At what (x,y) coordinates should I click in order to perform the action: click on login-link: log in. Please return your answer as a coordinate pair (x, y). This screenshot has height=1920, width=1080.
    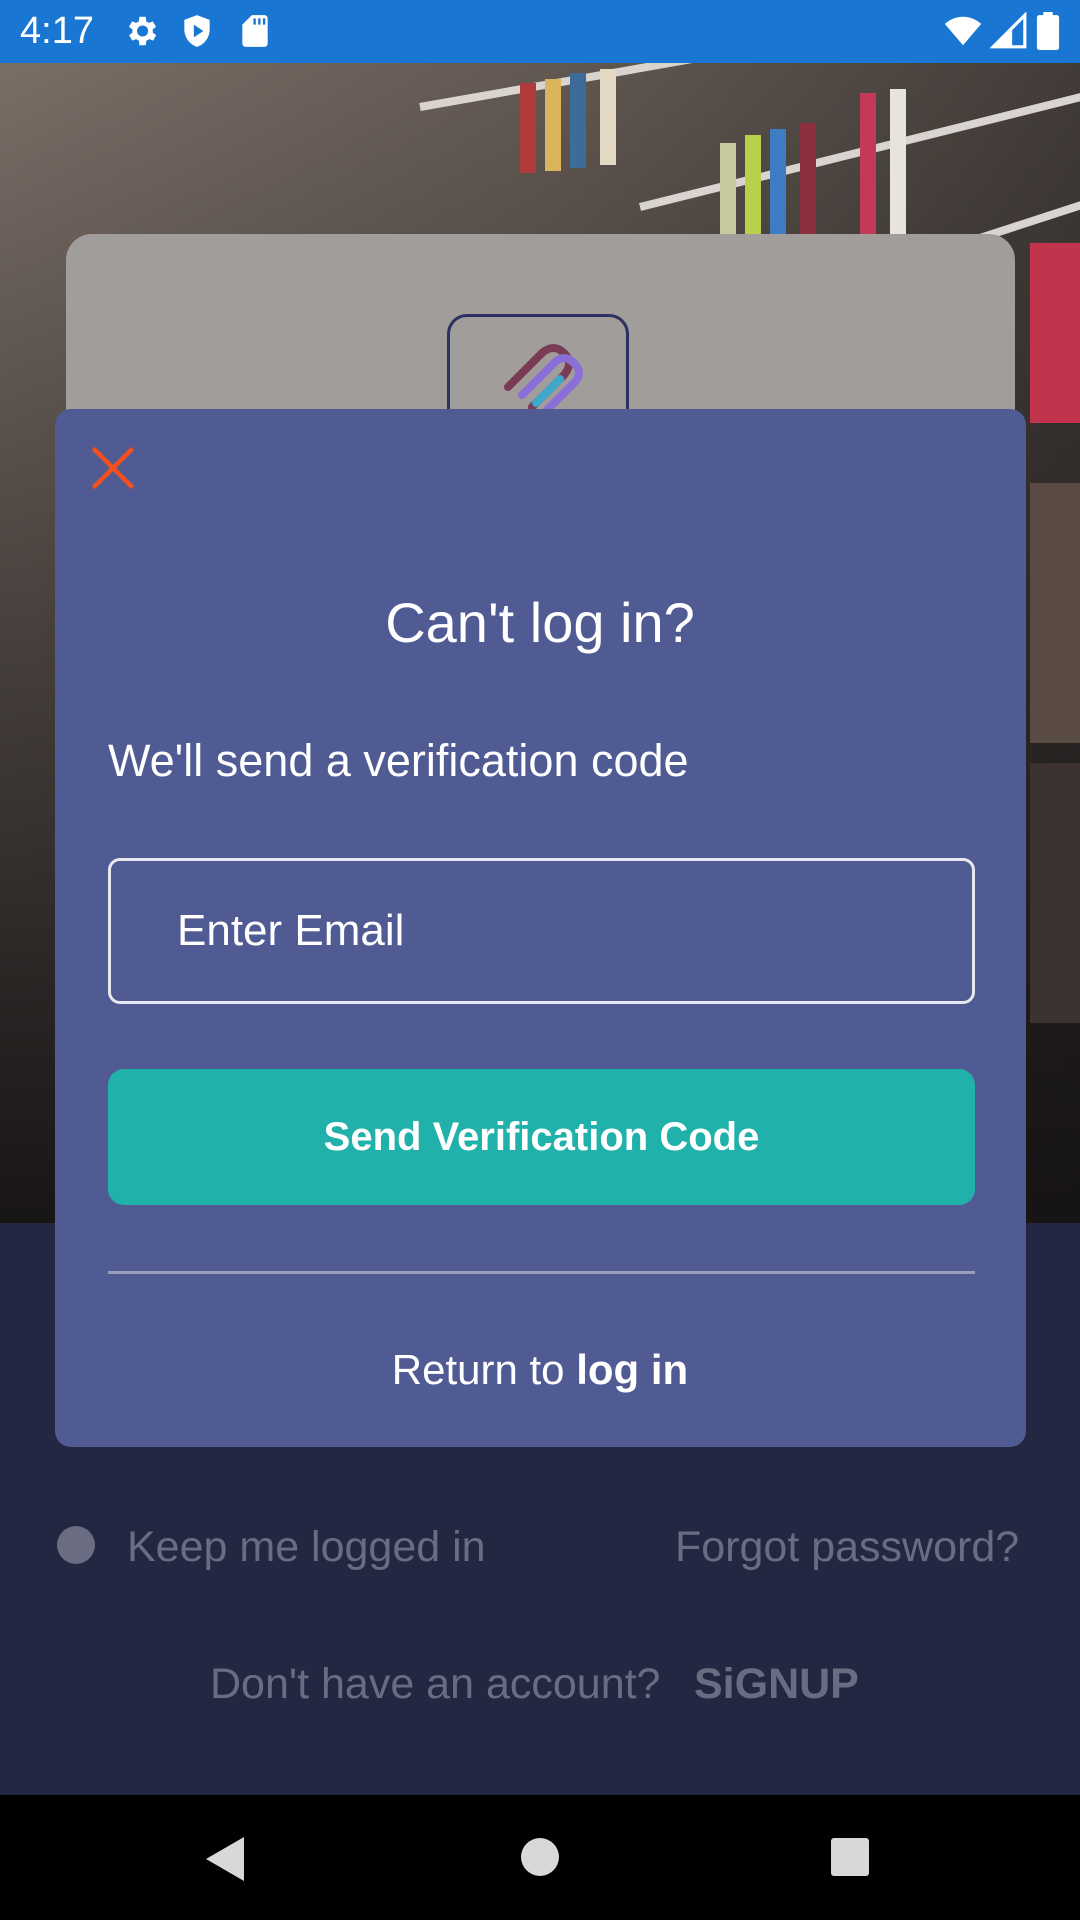
    Looking at the image, I should click on (632, 1369).